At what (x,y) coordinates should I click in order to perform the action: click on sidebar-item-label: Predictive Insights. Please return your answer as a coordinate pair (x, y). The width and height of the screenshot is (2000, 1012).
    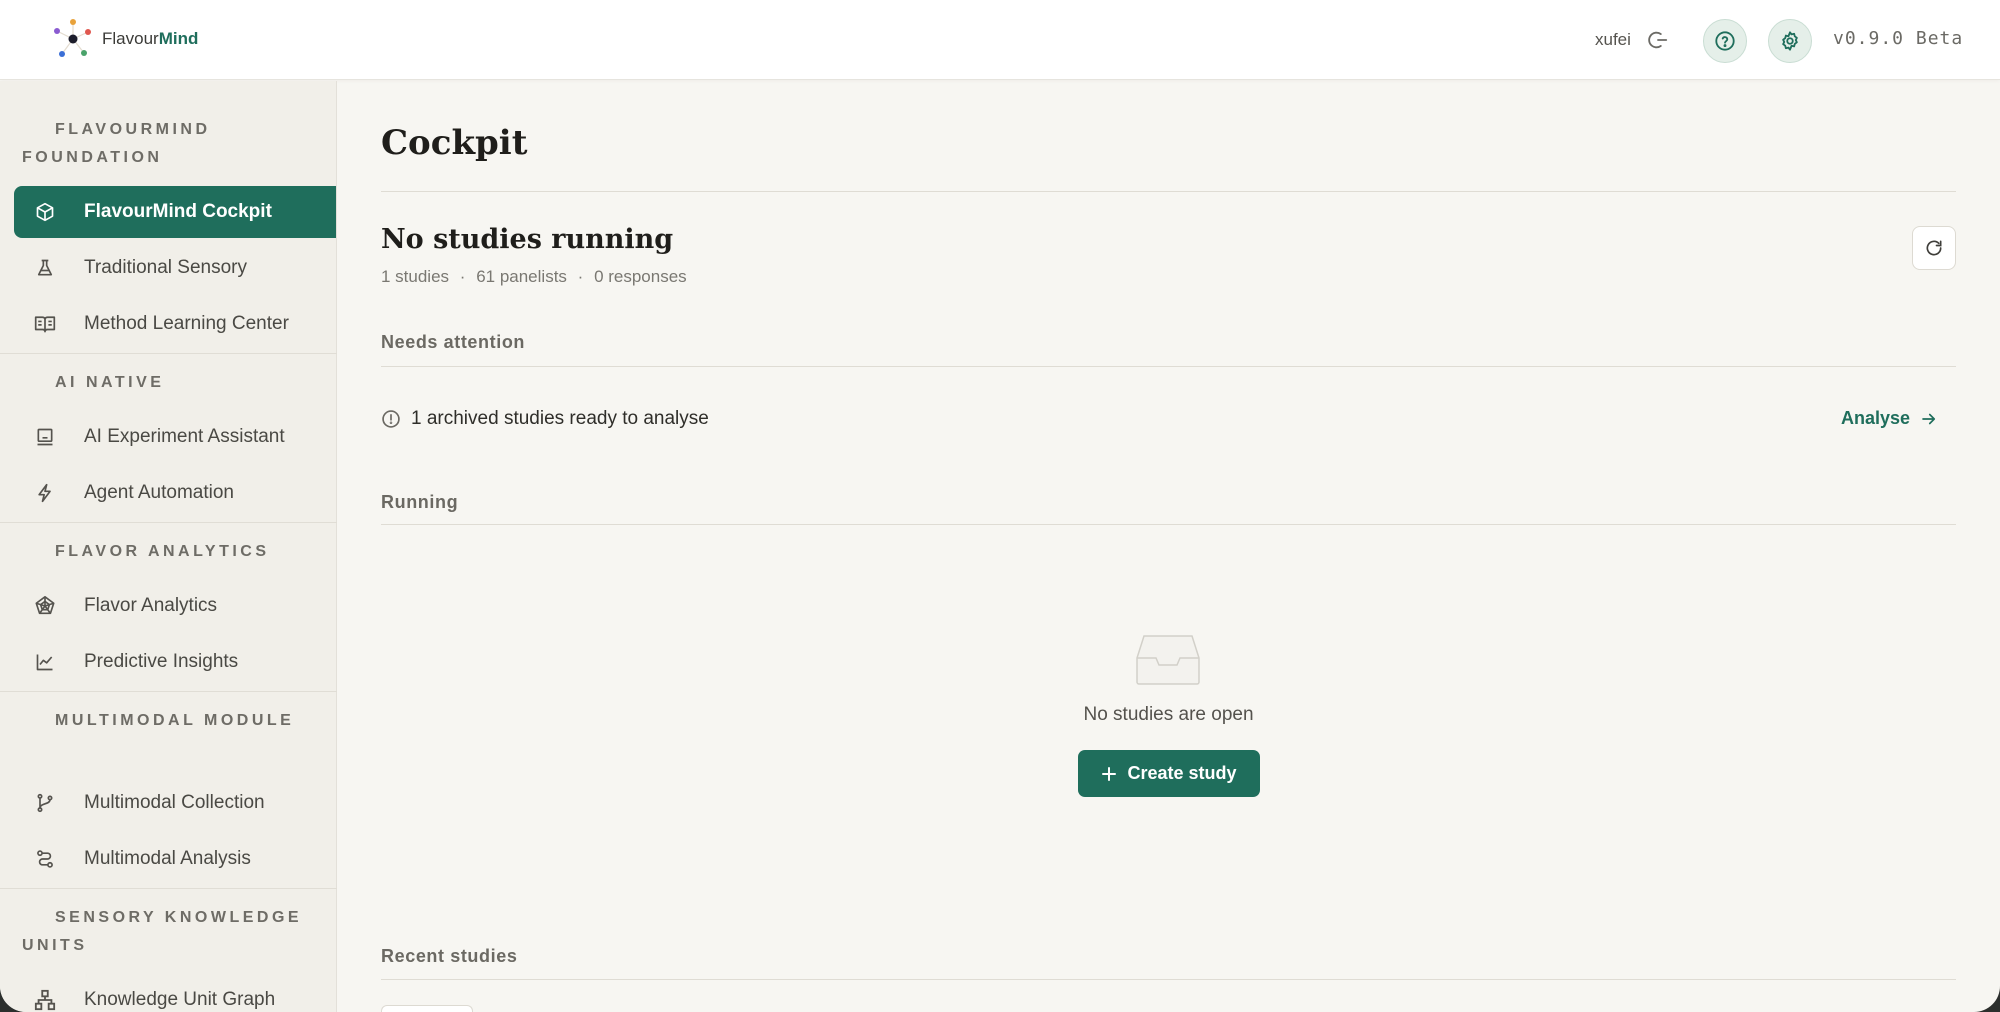
    Looking at the image, I should click on (161, 661).